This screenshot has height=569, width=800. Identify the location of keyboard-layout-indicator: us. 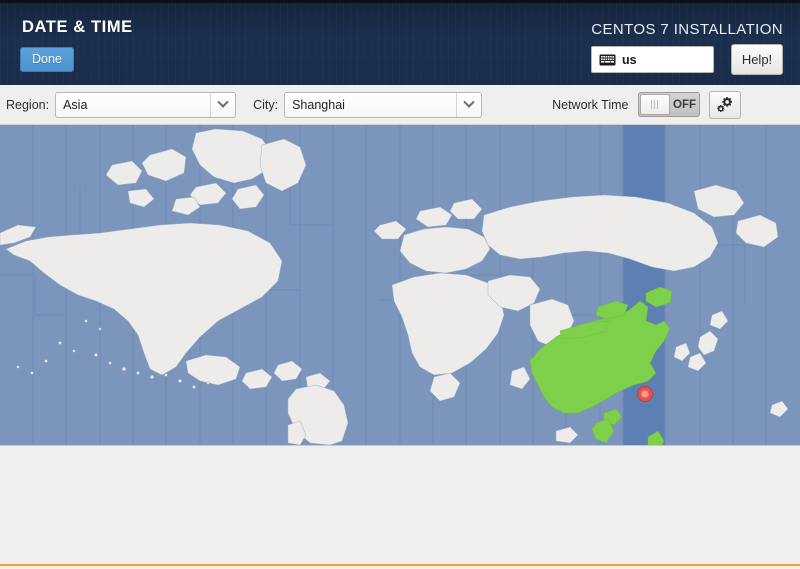
(652, 59).